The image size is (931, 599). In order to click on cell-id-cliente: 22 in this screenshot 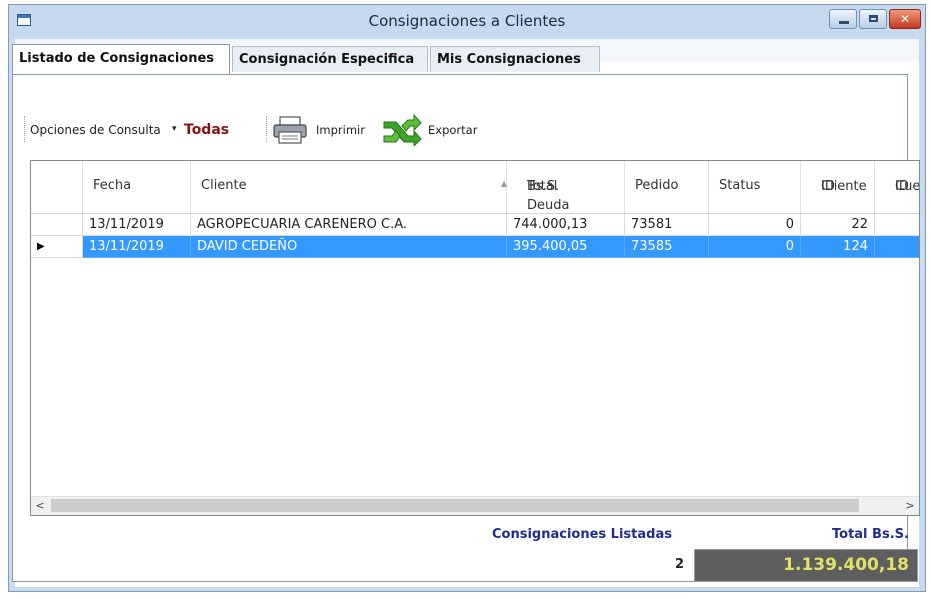, I will do `click(838, 225)`.